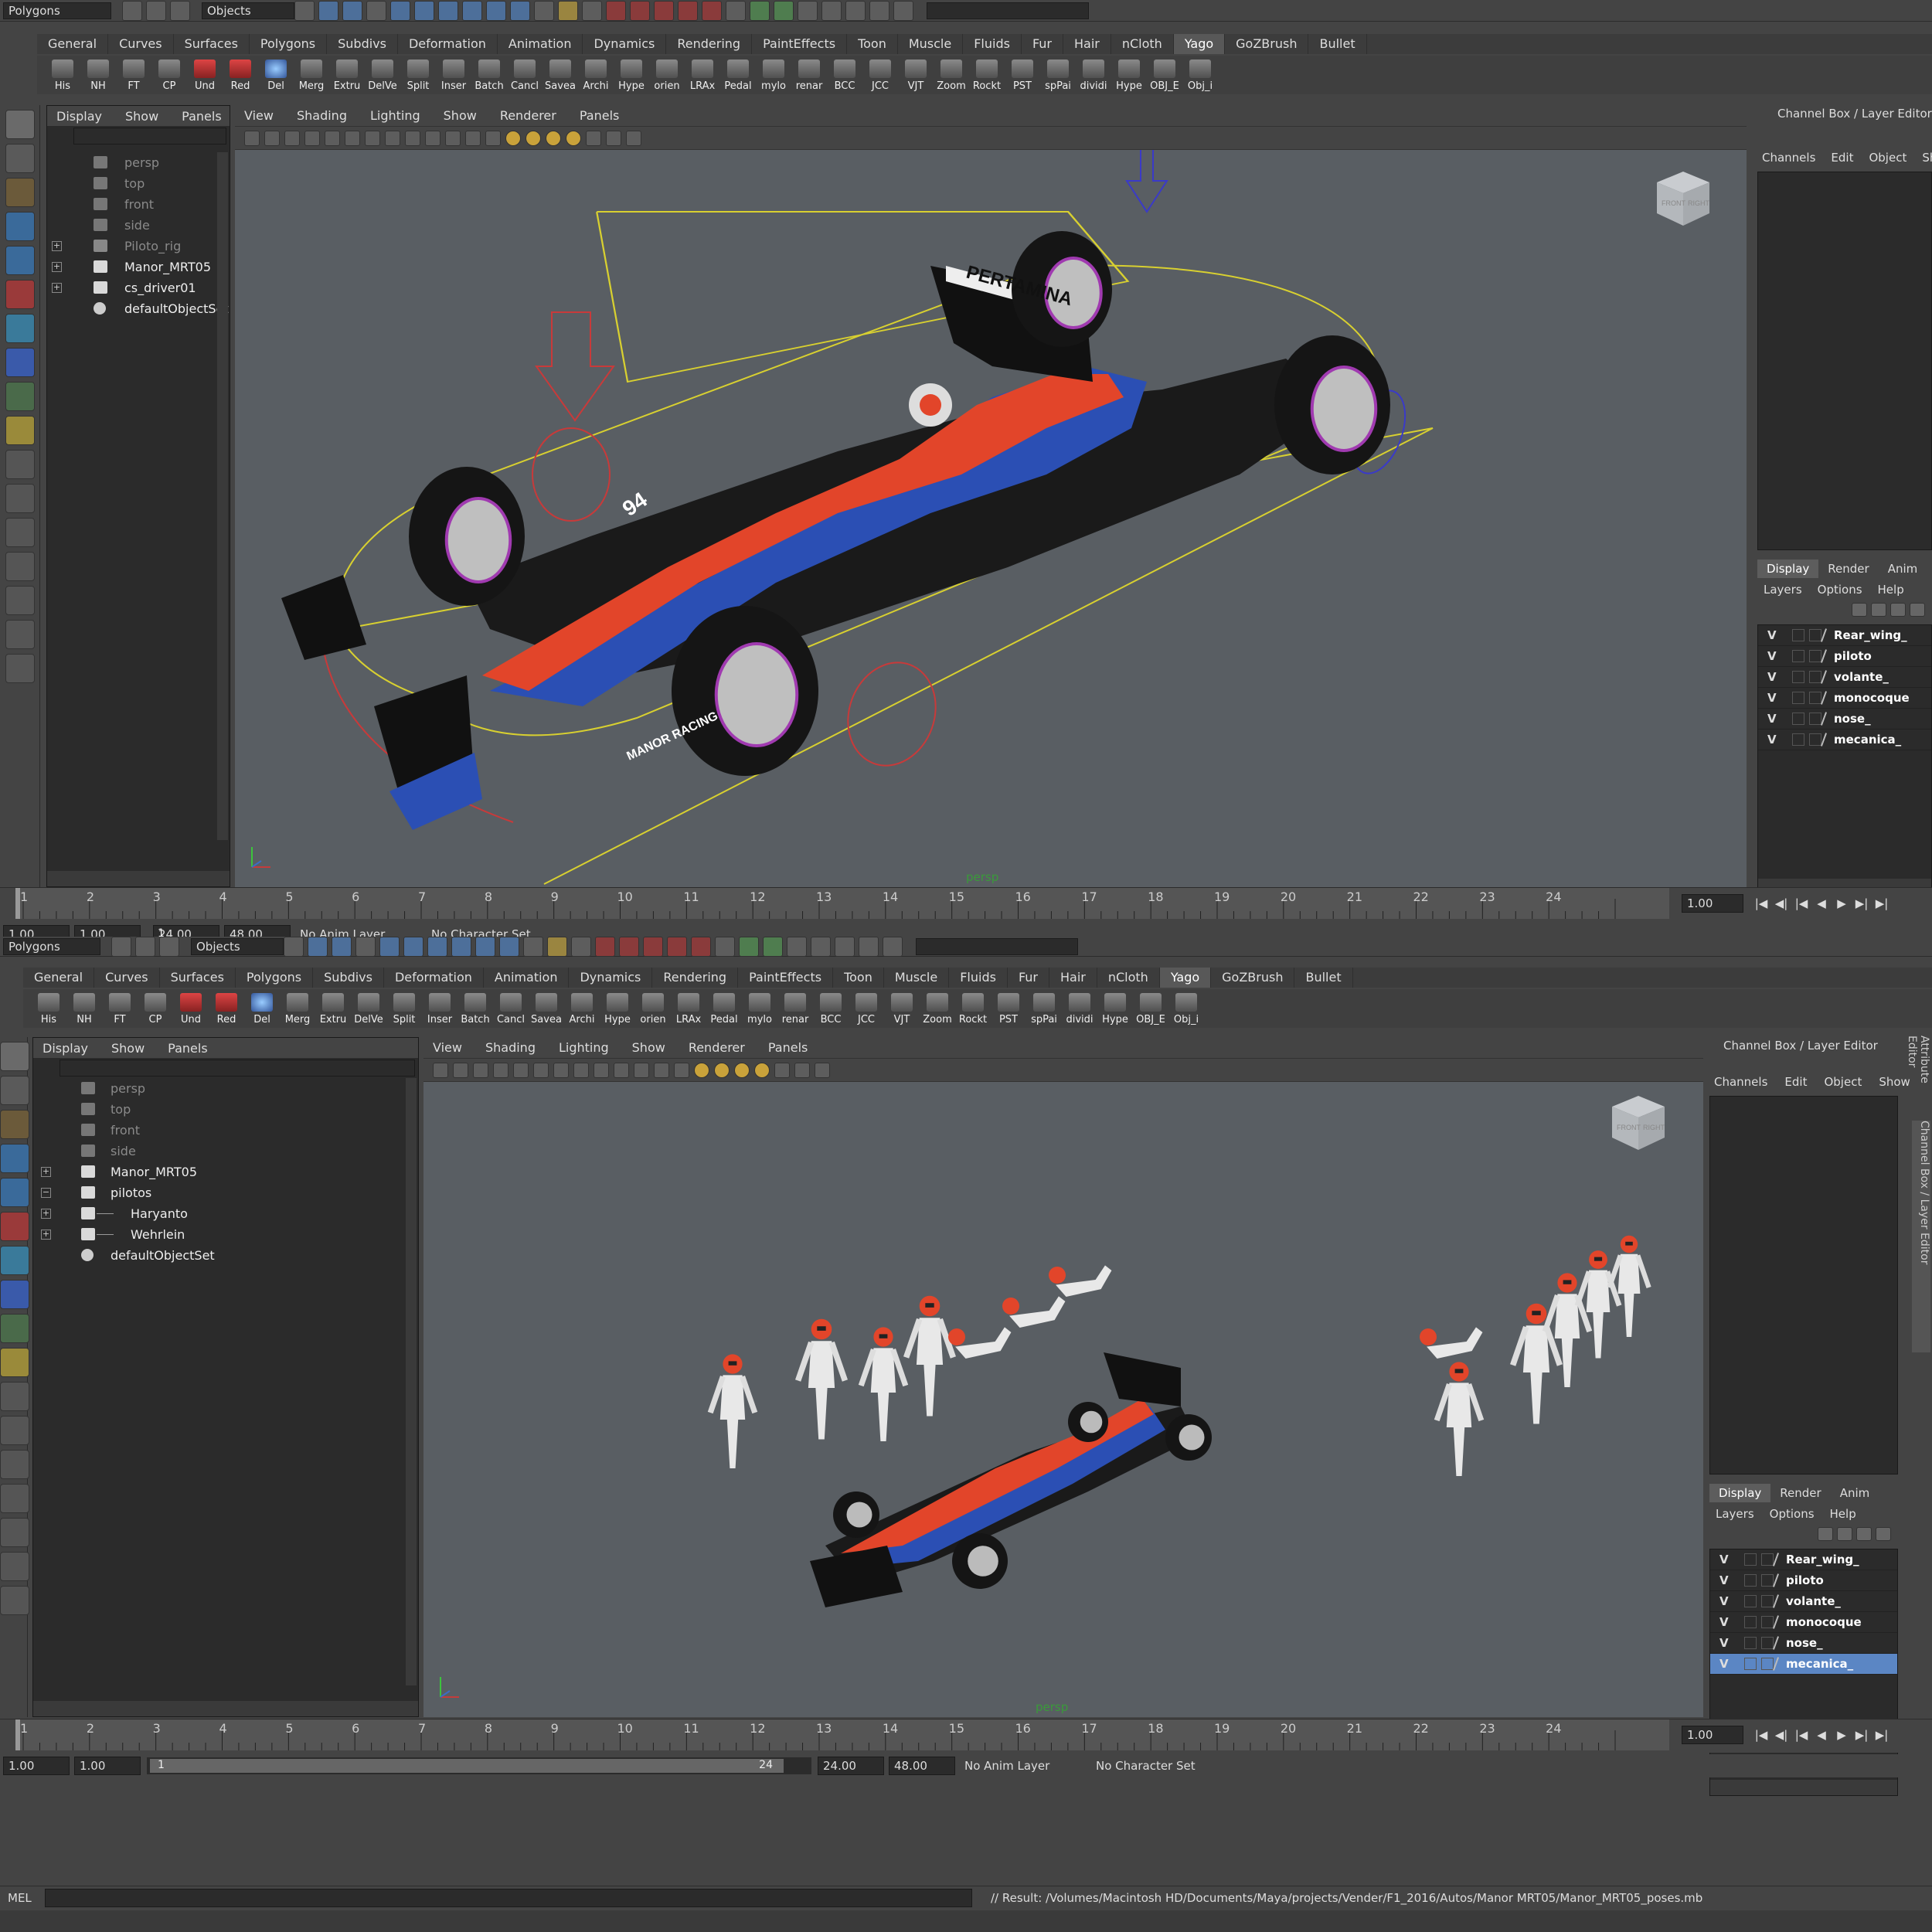  Describe the element at coordinates (411, 1382) in the screenshot. I see `outliner-scrollbar` at that location.